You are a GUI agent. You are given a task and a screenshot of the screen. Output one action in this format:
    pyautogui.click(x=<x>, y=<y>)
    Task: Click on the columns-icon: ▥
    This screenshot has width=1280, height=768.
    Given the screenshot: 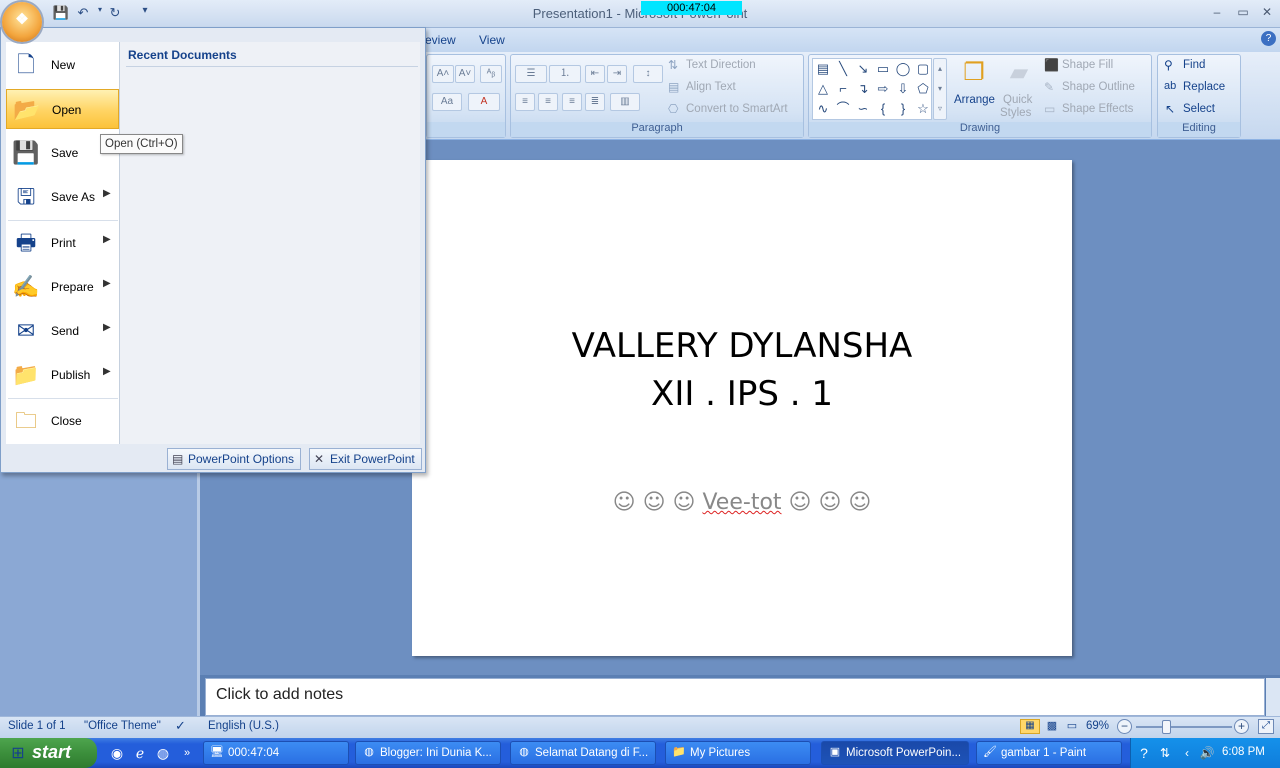 What is the action you would take?
    pyautogui.click(x=625, y=102)
    